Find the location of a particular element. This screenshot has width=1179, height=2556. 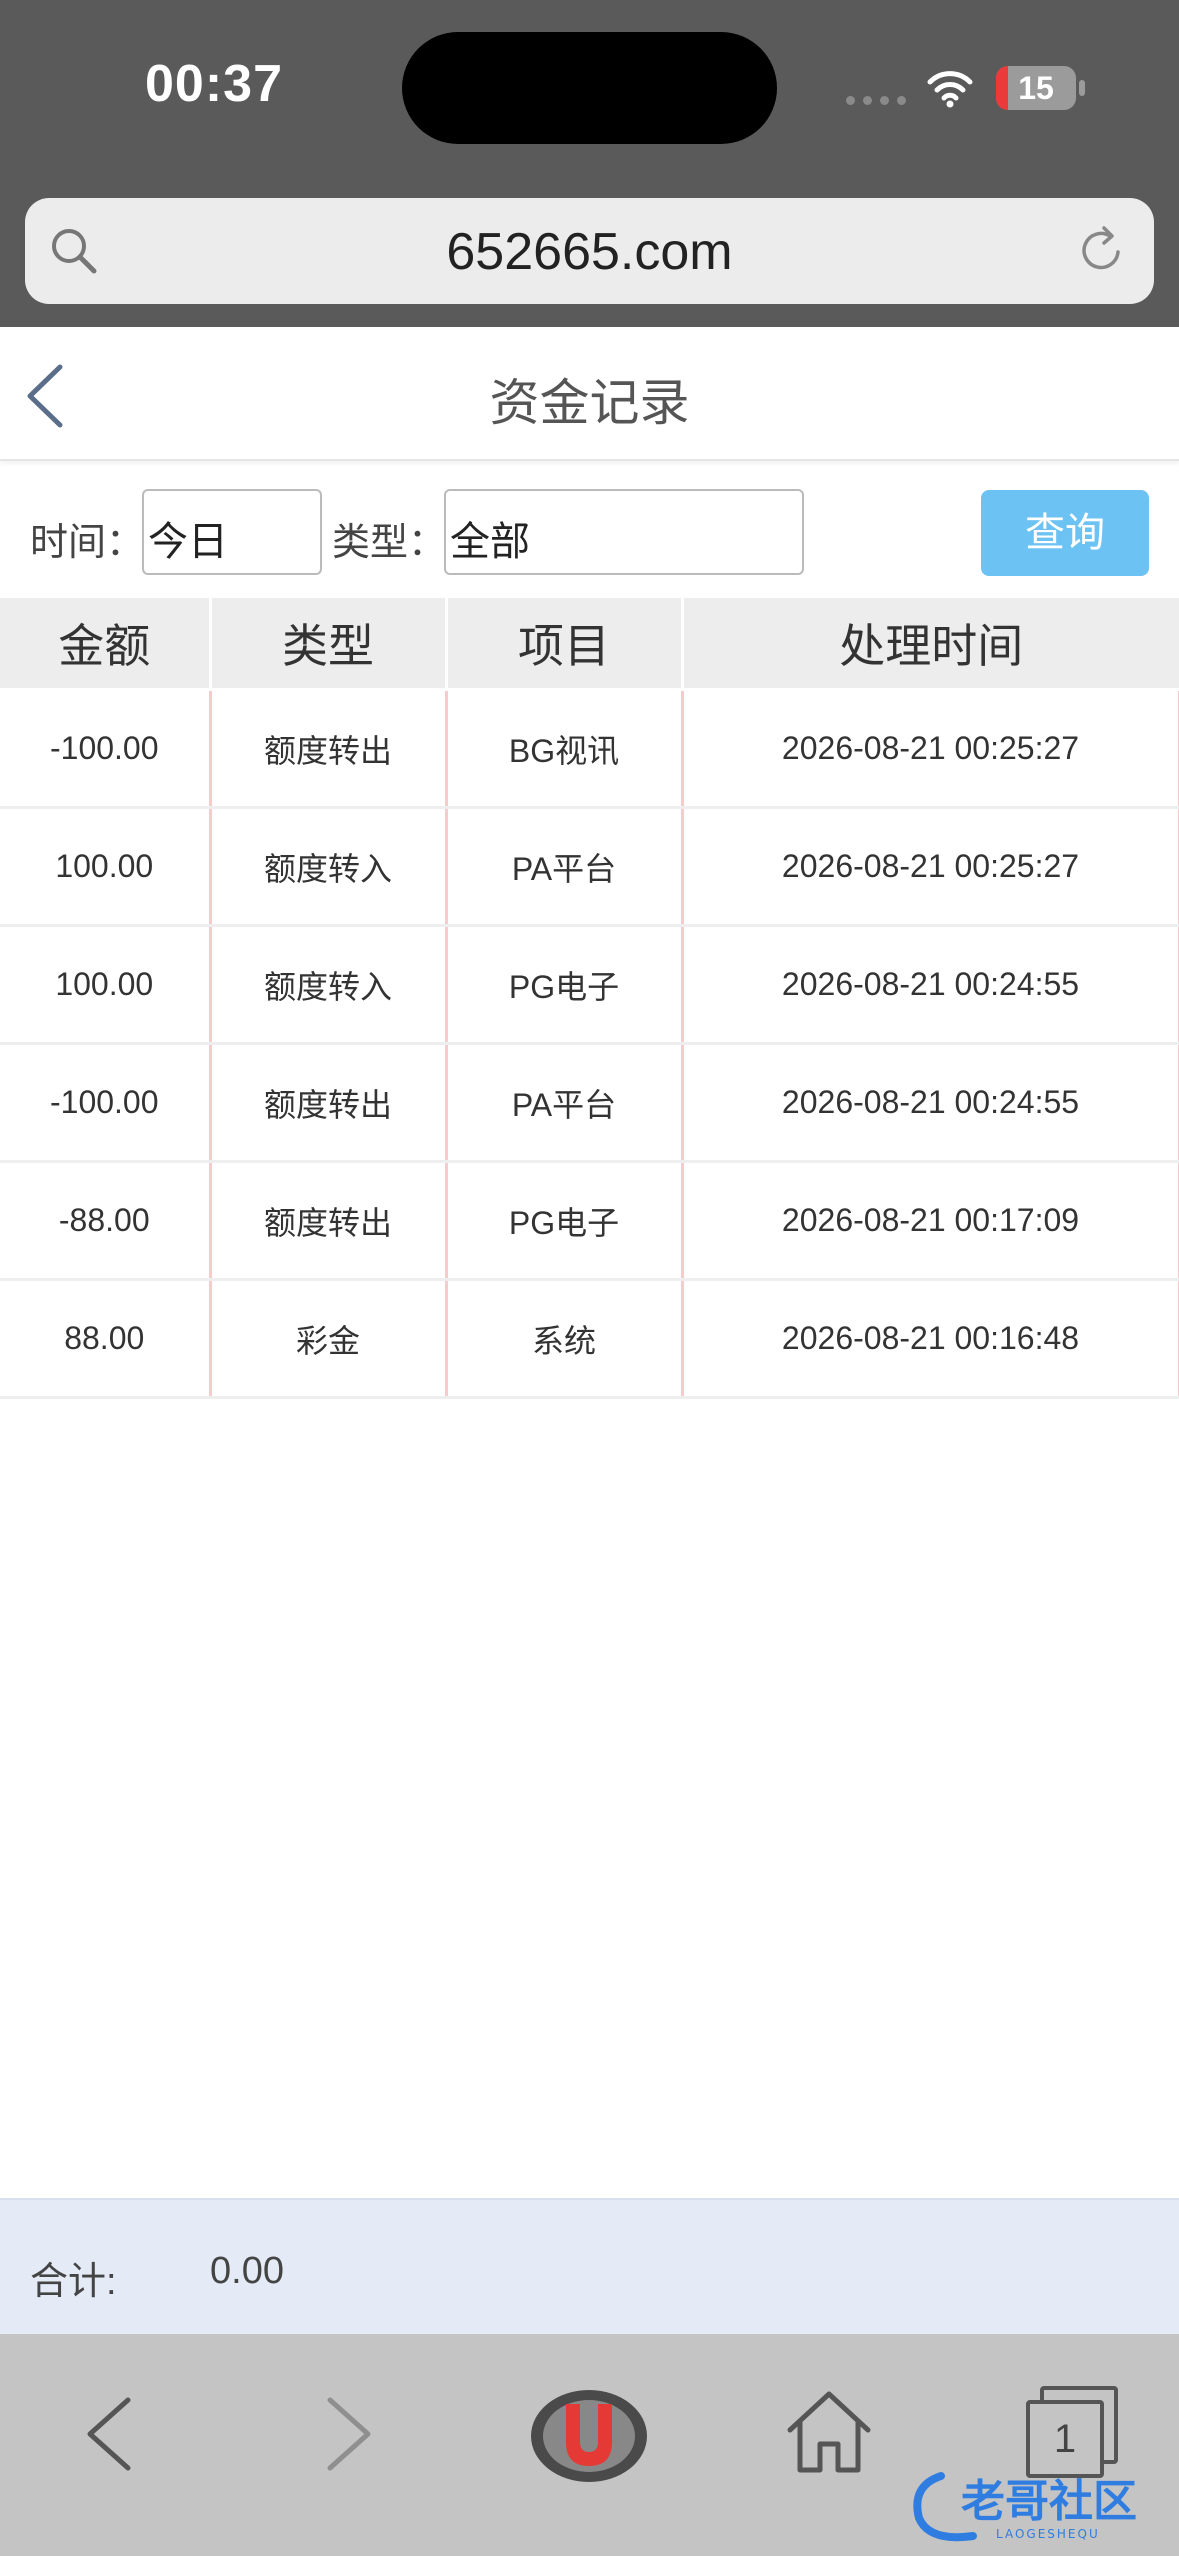

url-text: 652665.com is located at coordinates (589, 252).